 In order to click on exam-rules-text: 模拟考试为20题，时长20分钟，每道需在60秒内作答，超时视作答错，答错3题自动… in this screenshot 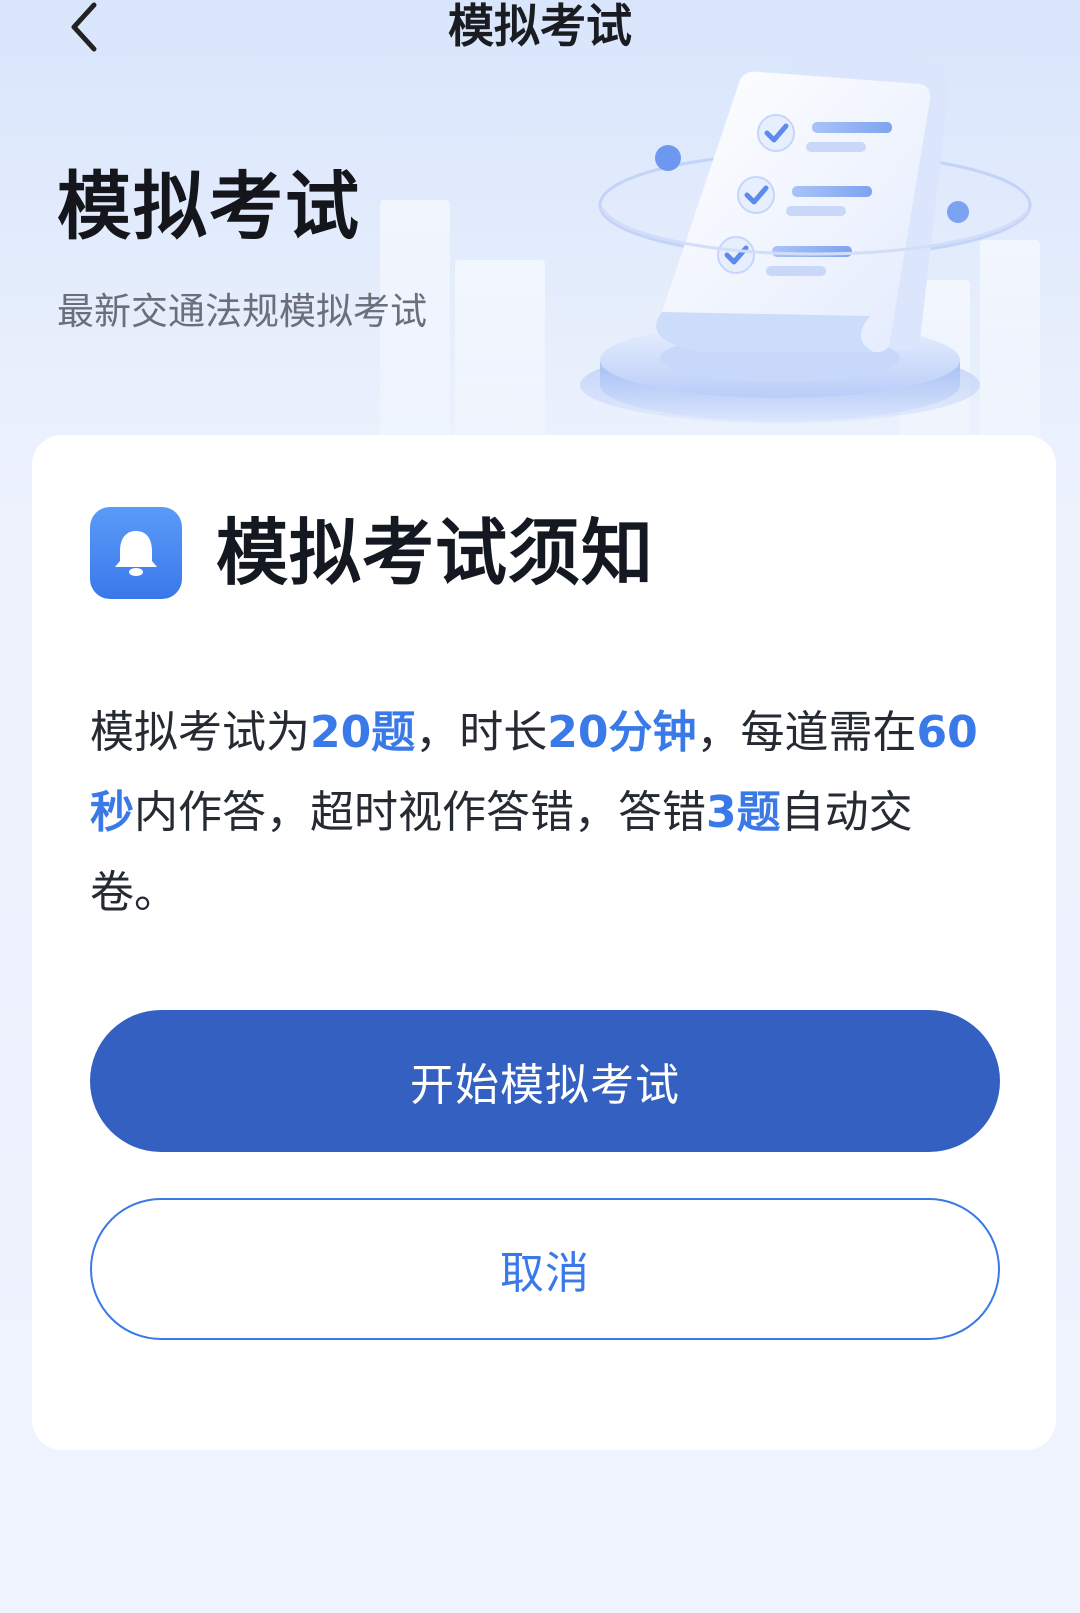, I will do `click(535, 813)`.